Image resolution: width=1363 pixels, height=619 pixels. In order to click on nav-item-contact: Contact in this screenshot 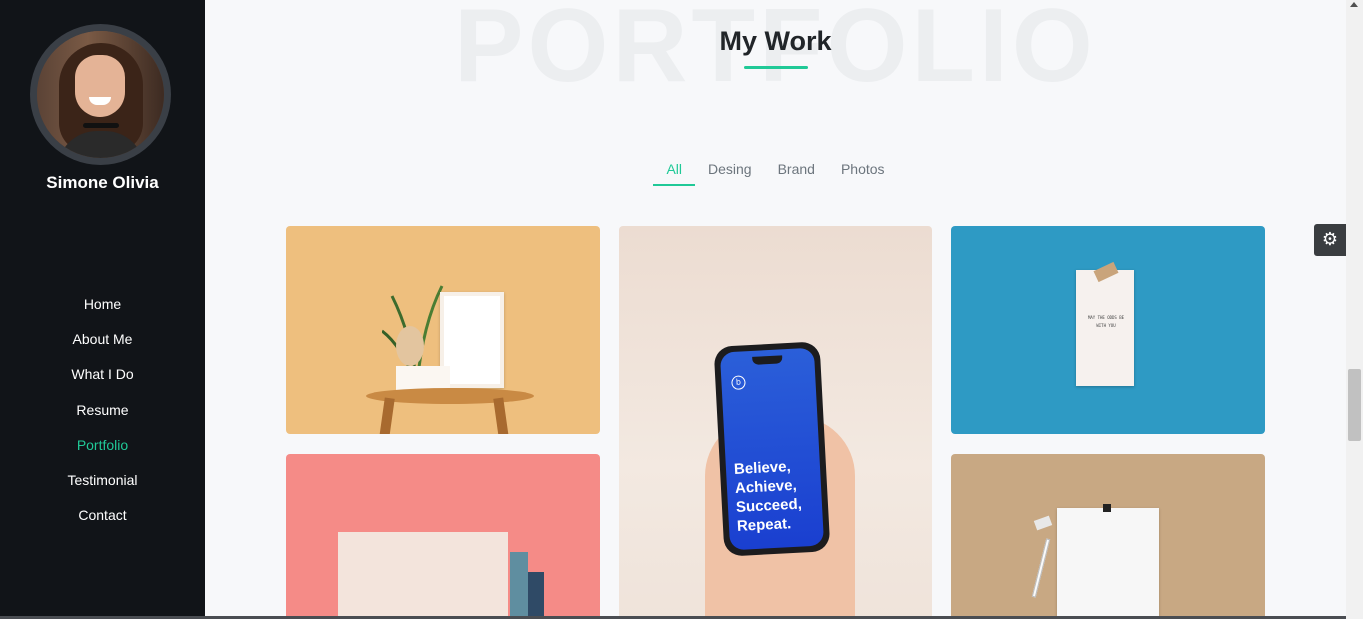, I will do `click(102, 522)`.